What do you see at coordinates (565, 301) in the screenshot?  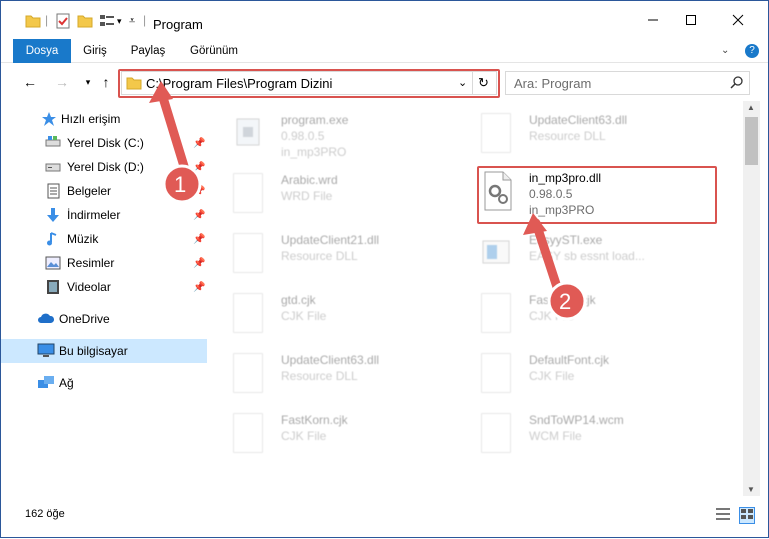 I see `step-2-label: 2` at bounding box center [565, 301].